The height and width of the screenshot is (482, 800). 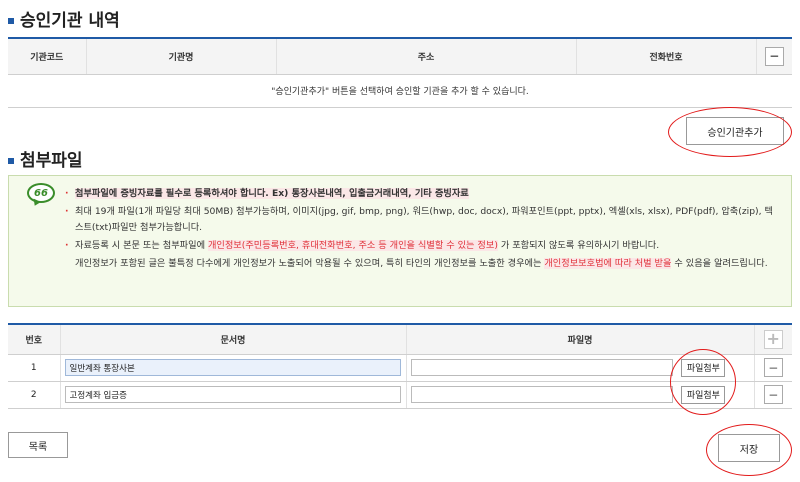 What do you see at coordinates (64, 18) in the screenshot?
I see `approval-section-title: 승인기관 내역` at bounding box center [64, 18].